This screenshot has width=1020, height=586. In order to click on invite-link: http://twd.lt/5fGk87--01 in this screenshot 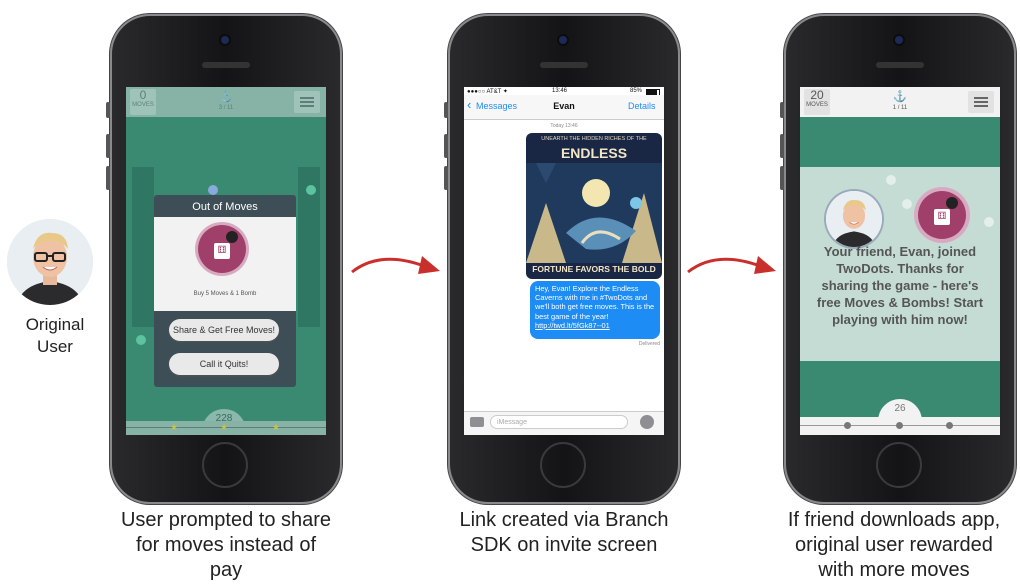, I will do `click(572, 325)`.